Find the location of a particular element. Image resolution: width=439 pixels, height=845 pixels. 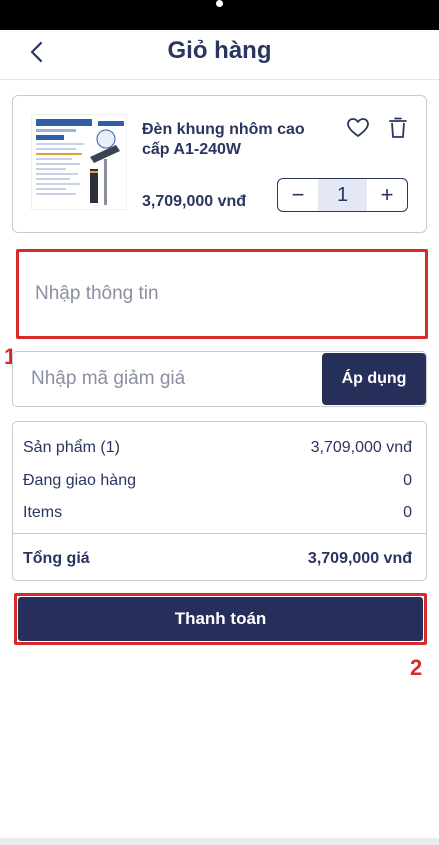

trash-icon is located at coordinates (398, 127).